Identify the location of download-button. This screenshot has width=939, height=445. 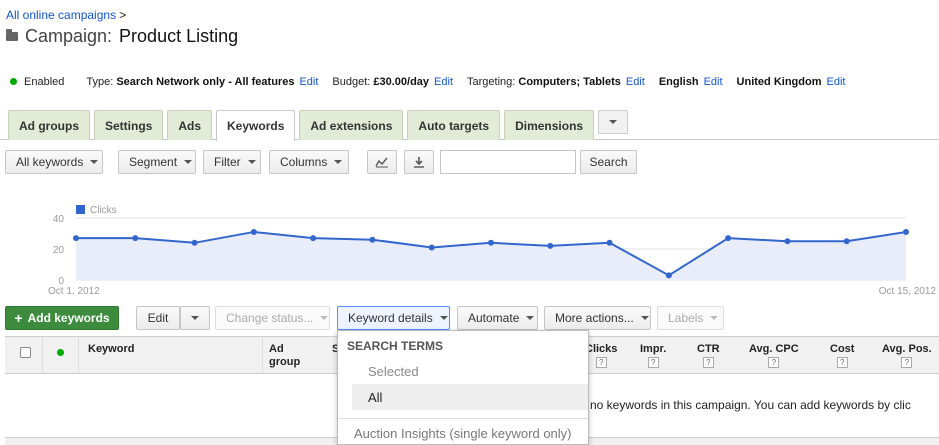
(419, 162).